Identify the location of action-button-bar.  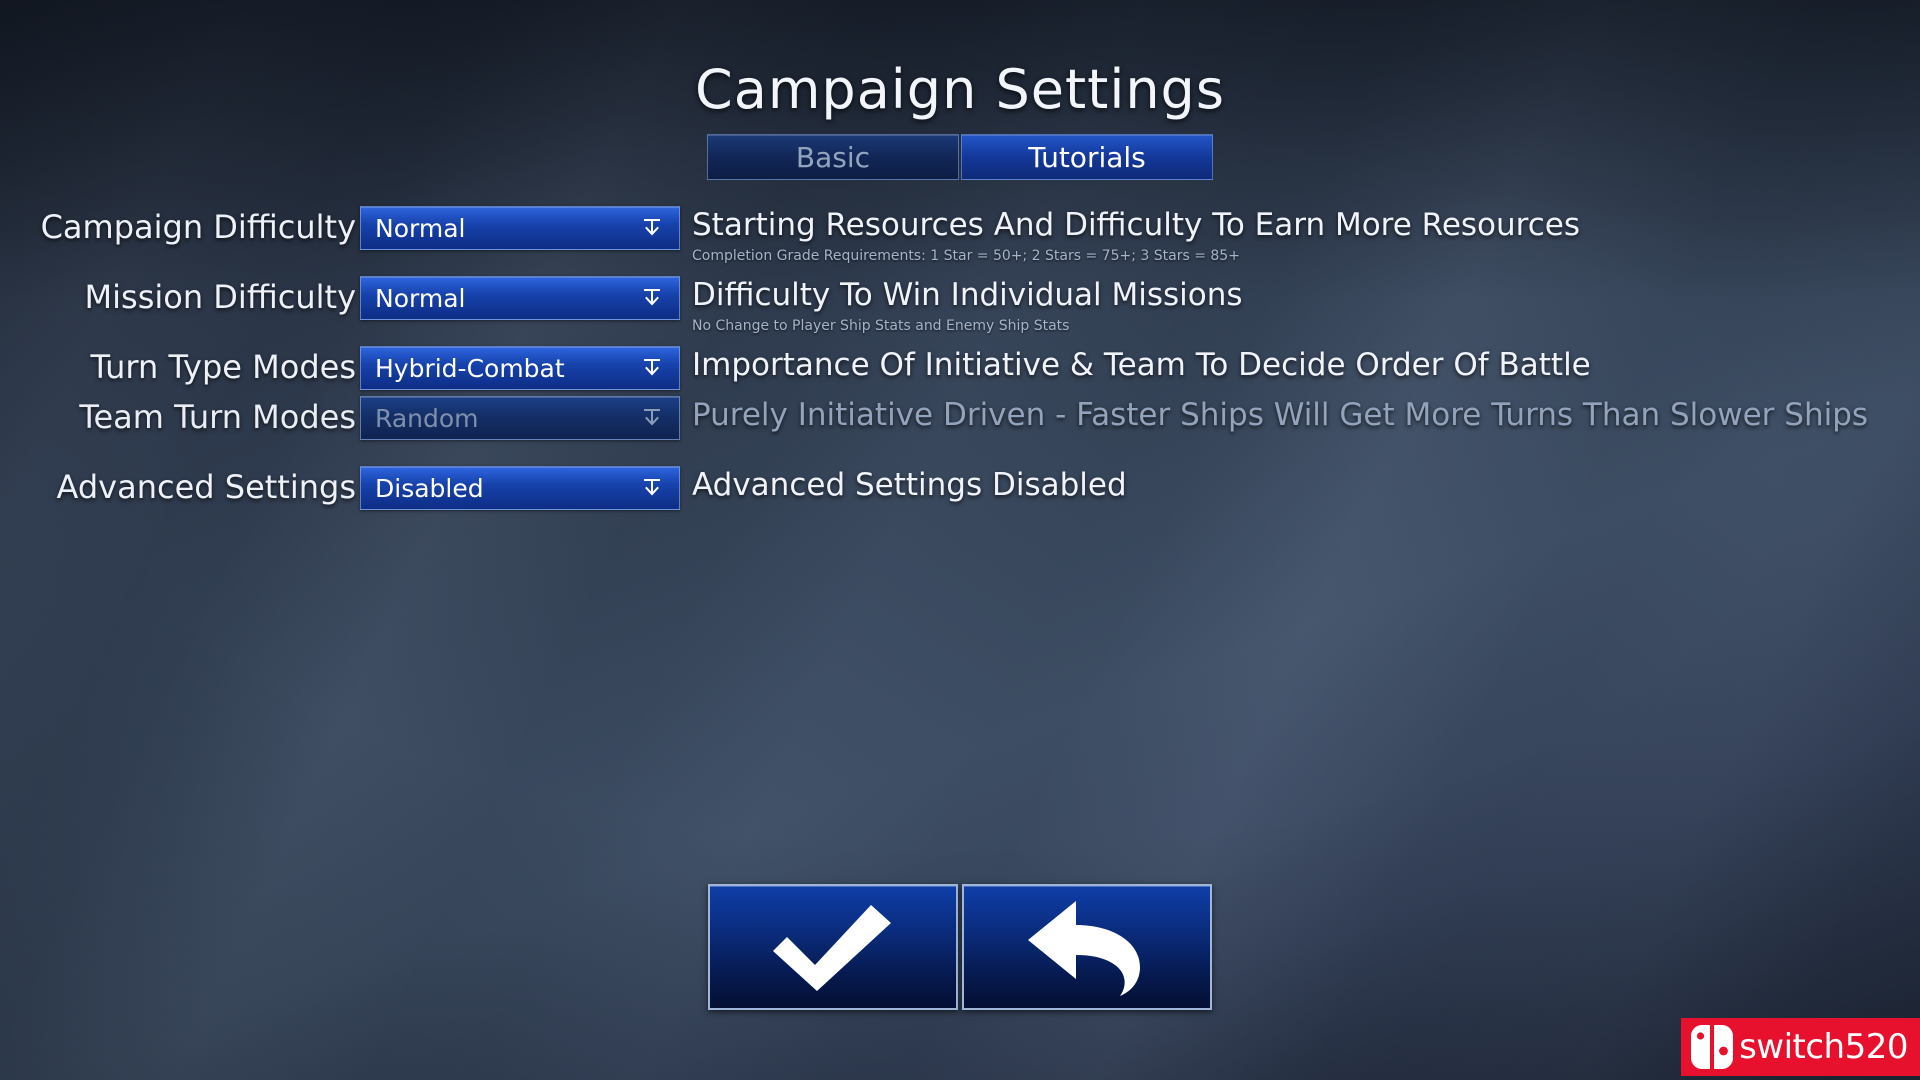
(960, 947).